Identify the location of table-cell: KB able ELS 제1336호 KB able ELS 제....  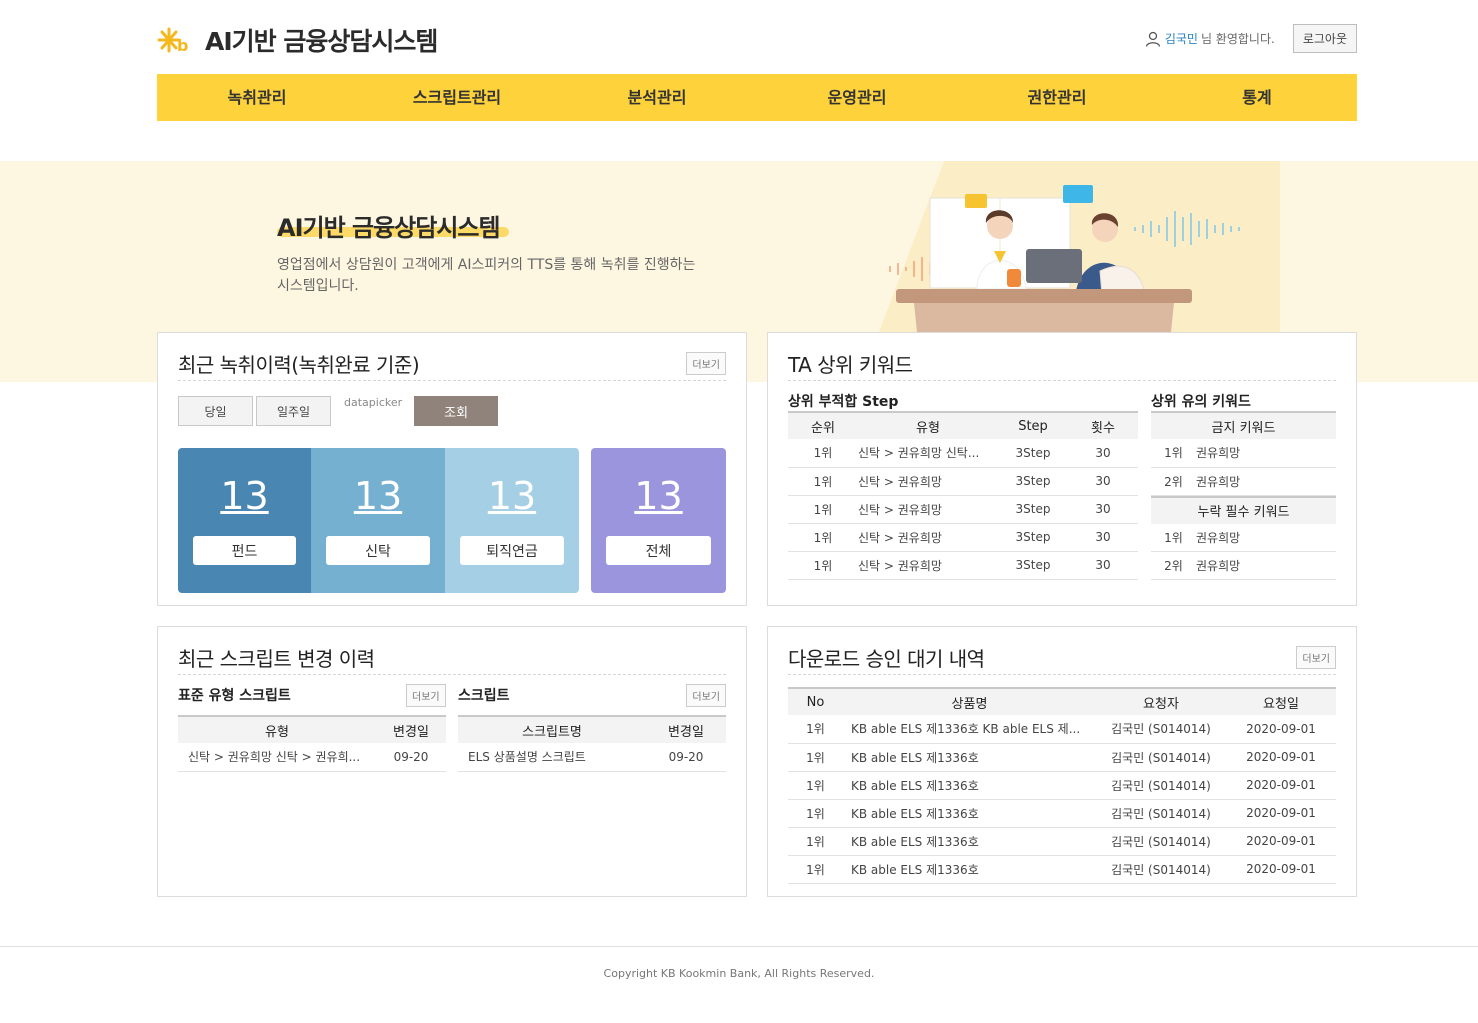
(969, 729).